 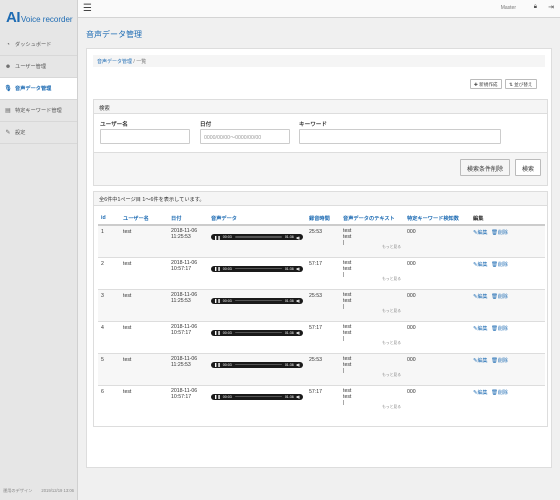 I want to click on lock-icon: 🔒︎, so click(x=535, y=7).